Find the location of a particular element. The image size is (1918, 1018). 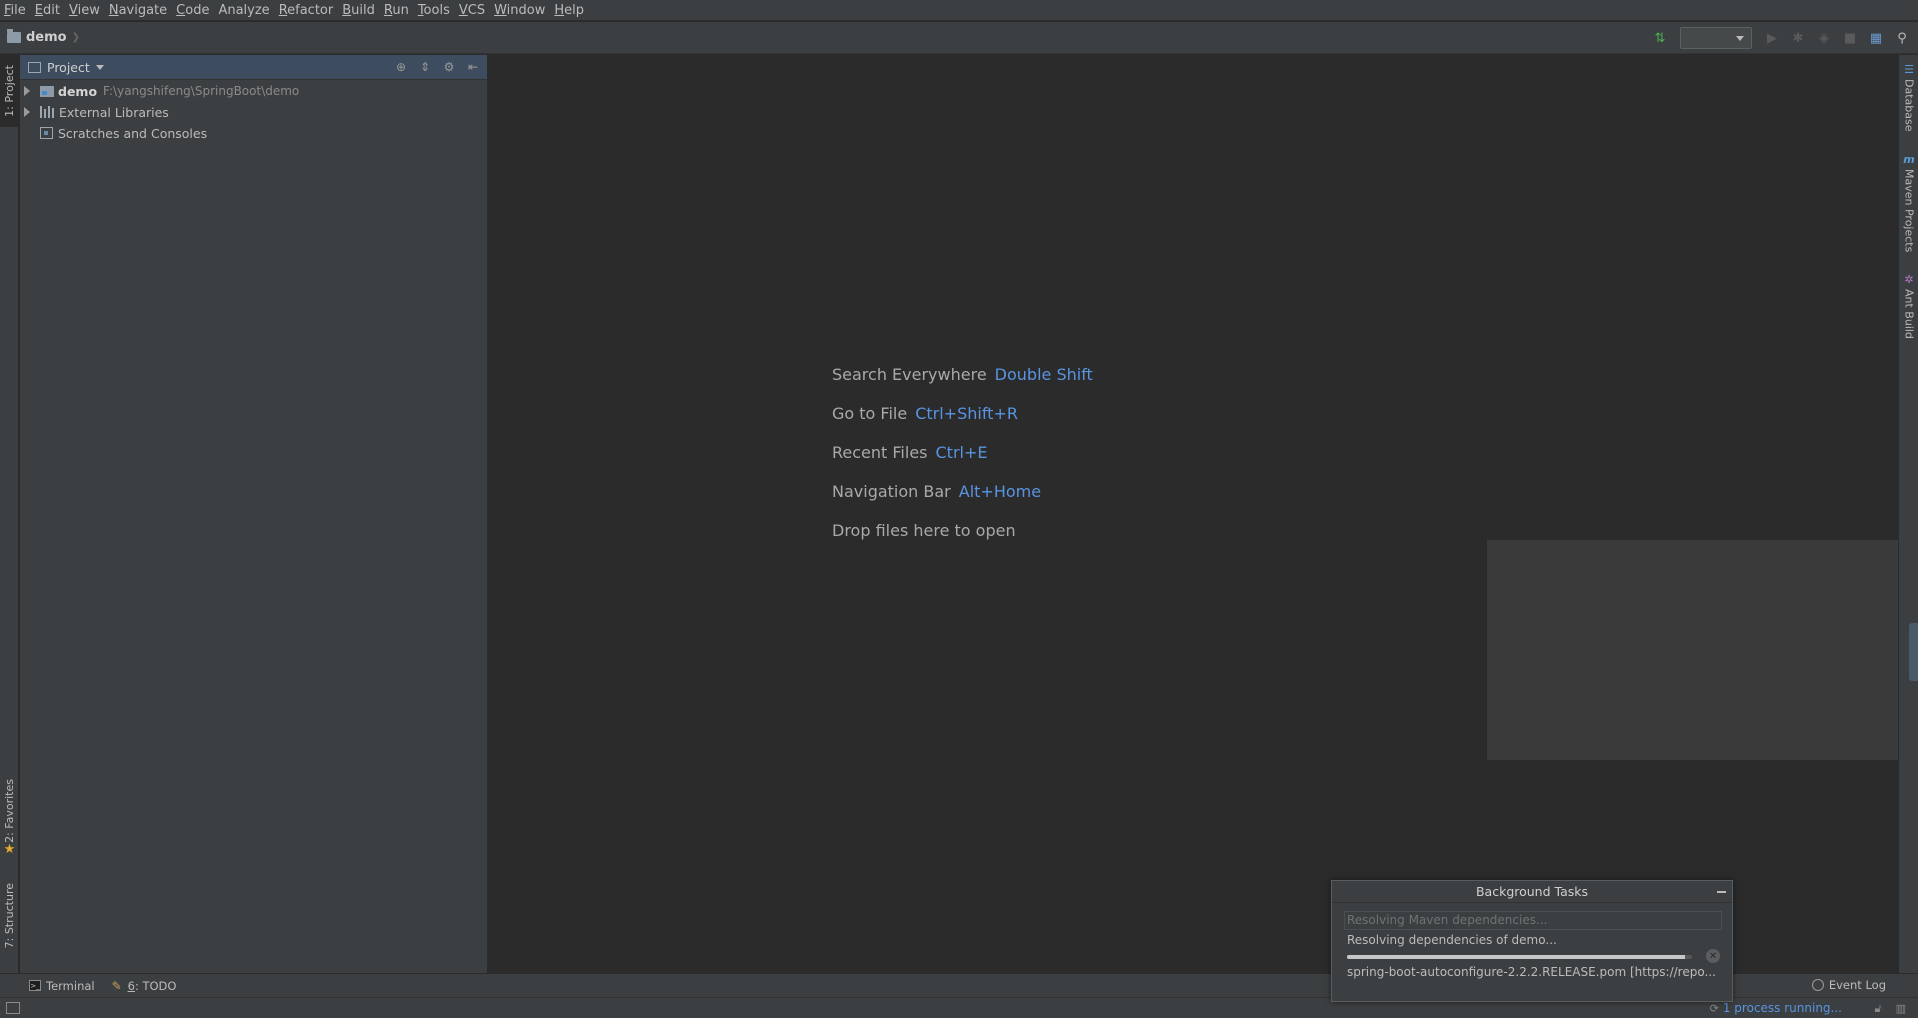

tool-tab-favorites: 2: Favorites ★ is located at coordinates (9, 818).